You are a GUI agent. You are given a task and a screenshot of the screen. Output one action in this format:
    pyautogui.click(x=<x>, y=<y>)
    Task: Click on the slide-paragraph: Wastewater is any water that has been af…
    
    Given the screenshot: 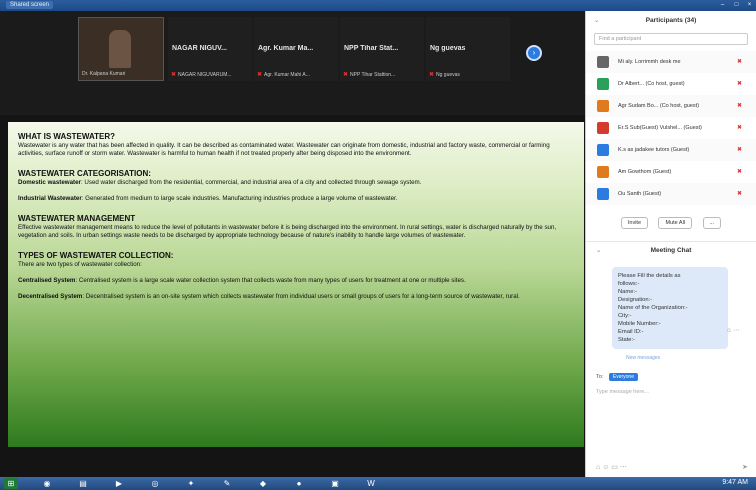 What is the action you would take?
    pyautogui.click(x=284, y=149)
    